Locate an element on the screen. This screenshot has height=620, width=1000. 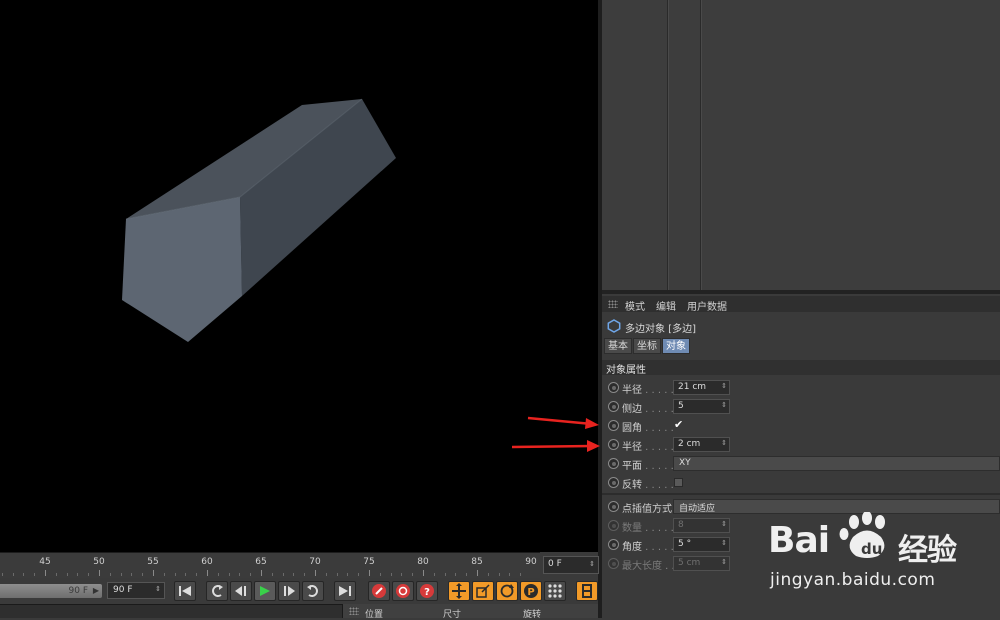
auto-key-icon is located at coordinates (403, 591).